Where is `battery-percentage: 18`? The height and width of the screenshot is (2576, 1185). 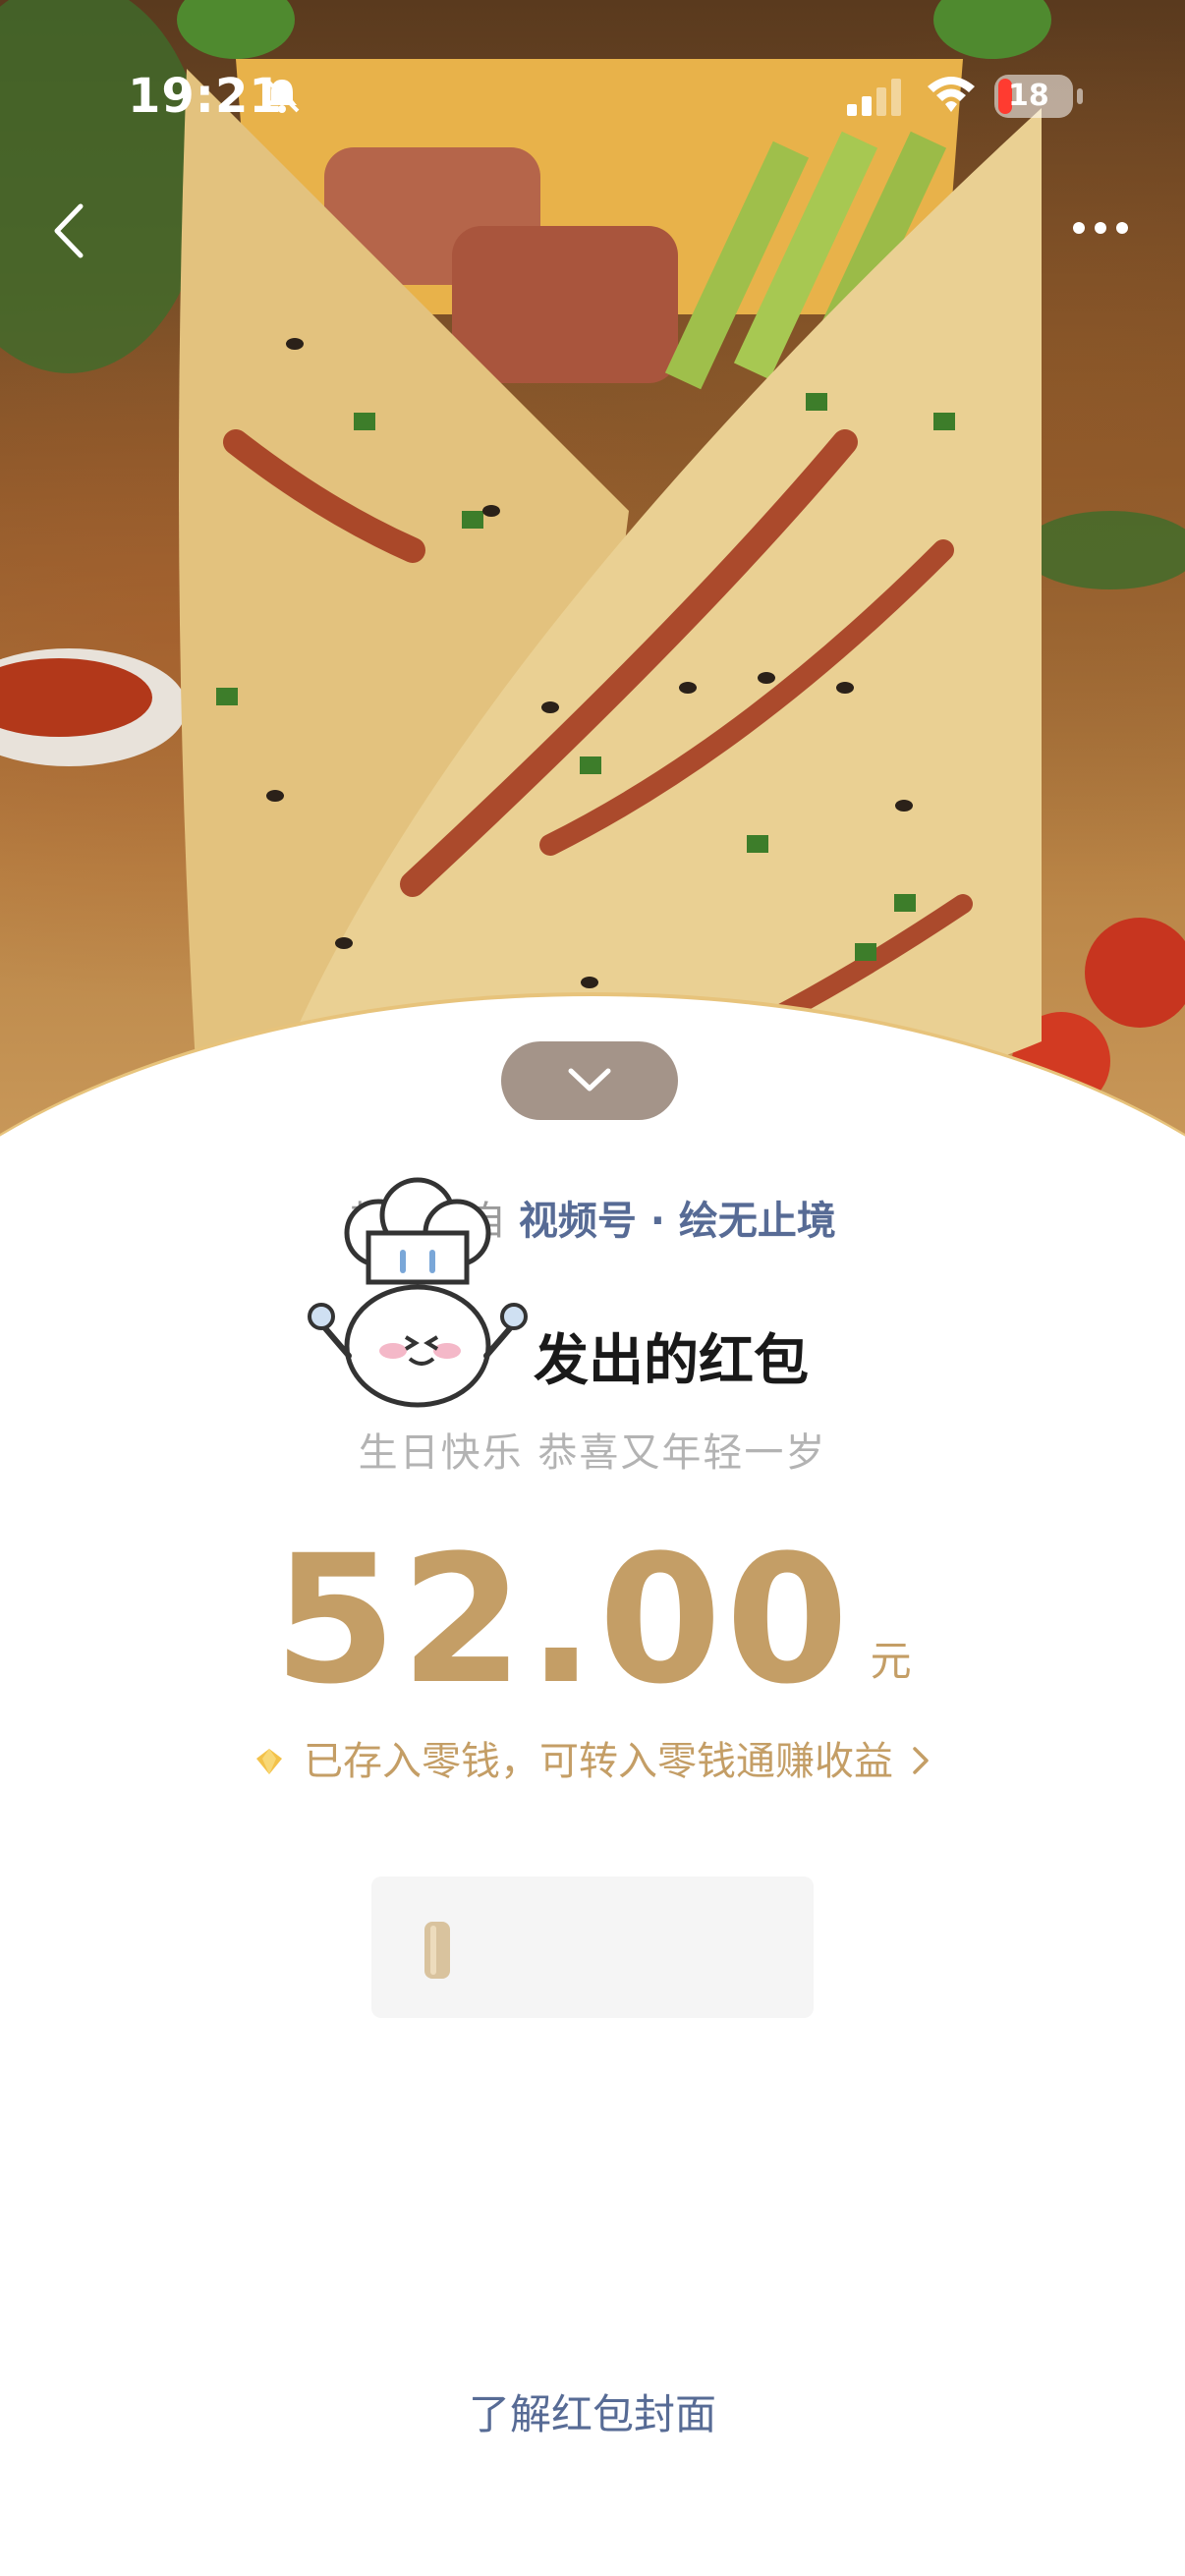
battery-percentage: 18 is located at coordinates (1029, 96).